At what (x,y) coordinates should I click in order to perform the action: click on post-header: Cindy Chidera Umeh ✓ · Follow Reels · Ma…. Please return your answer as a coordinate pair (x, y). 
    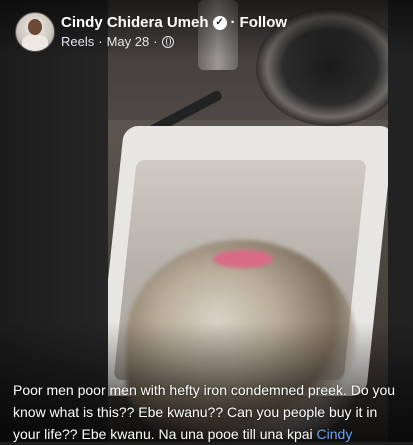
    Looking at the image, I should click on (206, 29).